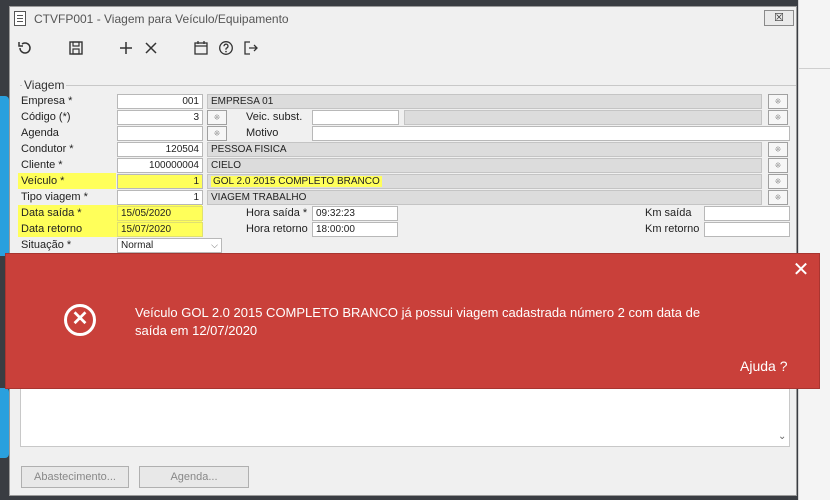 The height and width of the screenshot is (500, 830). Describe the element at coordinates (551, 133) in the screenshot. I see `motivo-field` at that location.